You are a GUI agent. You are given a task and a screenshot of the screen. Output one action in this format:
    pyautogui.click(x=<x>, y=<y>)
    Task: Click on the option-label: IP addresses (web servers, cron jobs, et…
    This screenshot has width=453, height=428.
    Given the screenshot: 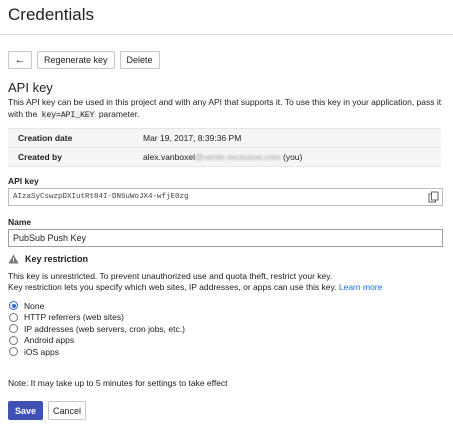 What is the action you would take?
    pyautogui.click(x=104, y=328)
    